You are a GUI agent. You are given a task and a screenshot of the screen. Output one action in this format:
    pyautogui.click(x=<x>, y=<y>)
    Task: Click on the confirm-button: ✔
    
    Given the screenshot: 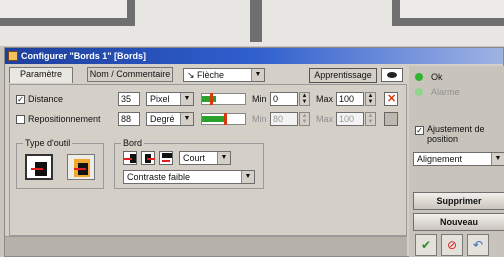 What is the action you would take?
    pyautogui.click(x=426, y=245)
    